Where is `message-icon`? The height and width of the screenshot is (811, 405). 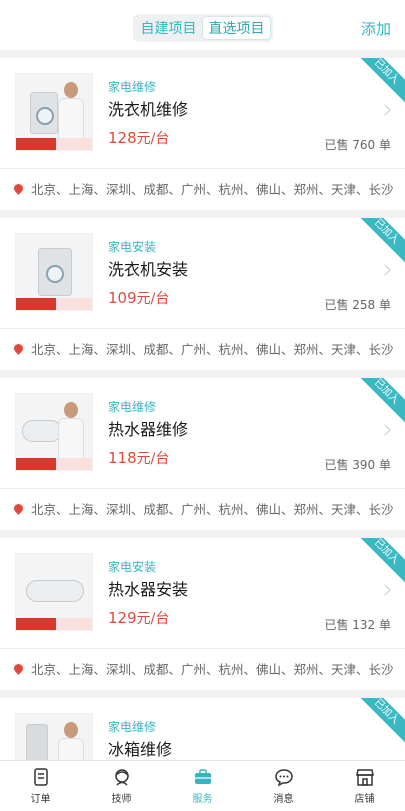 message-icon is located at coordinates (283, 778).